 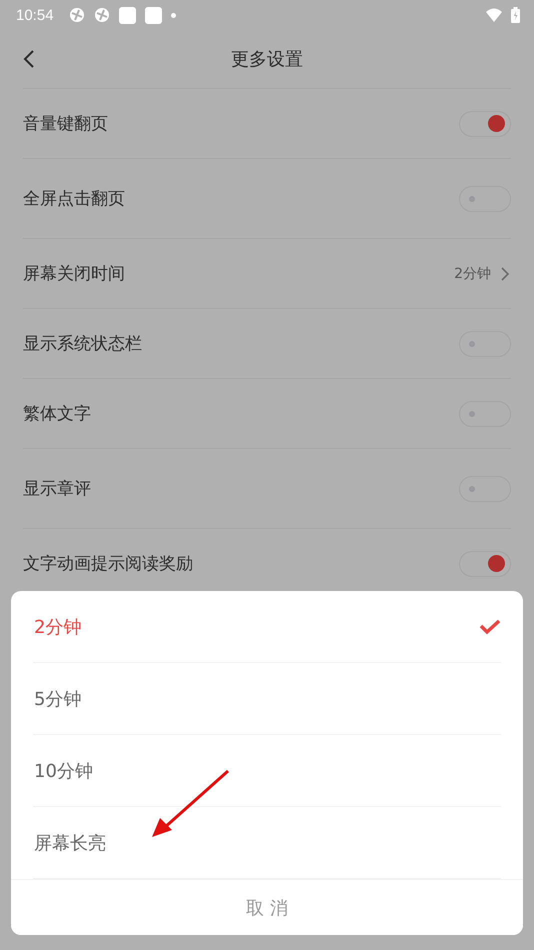 What do you see at coordinates (74, 199) in the screenshot?
I see `setting-label: 全屏点击翻页` at bounding box center [74, 199].